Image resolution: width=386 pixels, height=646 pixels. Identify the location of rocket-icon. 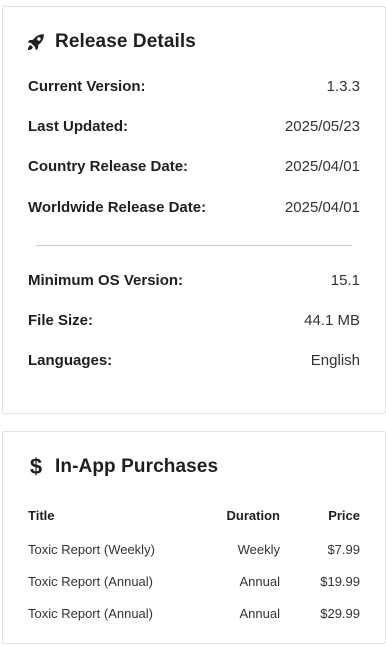
(36, 42).